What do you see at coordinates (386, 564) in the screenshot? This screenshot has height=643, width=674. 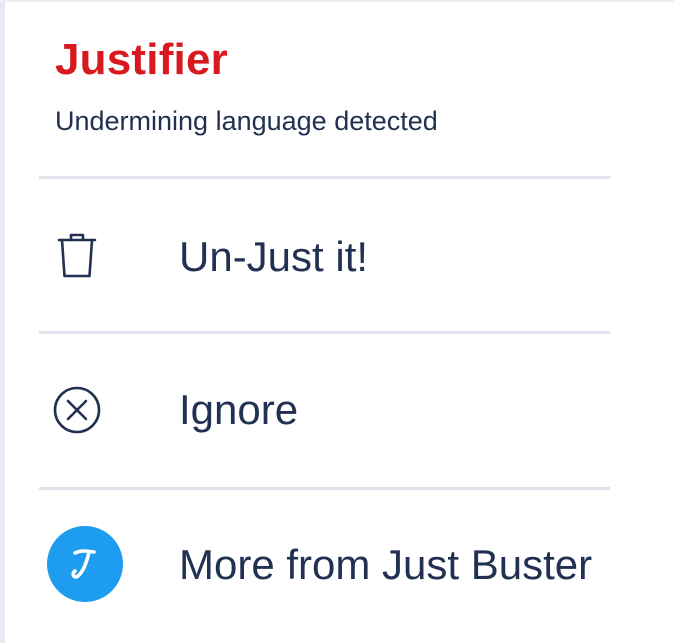 I see `menu-item-label: More from Just Buster` at bounding box center [386, 564].